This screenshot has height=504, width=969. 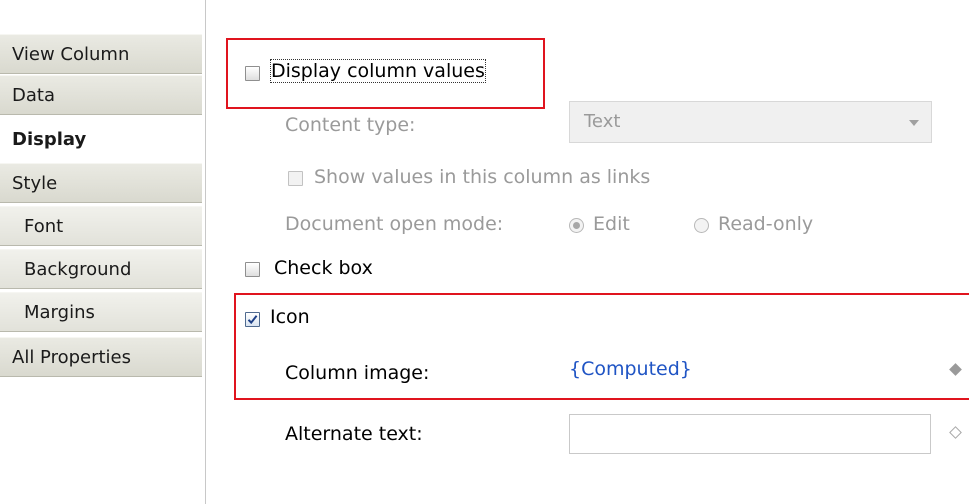 What do you see at coordinates (295, 178) in the screenshot?
I see `show-links-checkbox` at bounding box center [295, 178].